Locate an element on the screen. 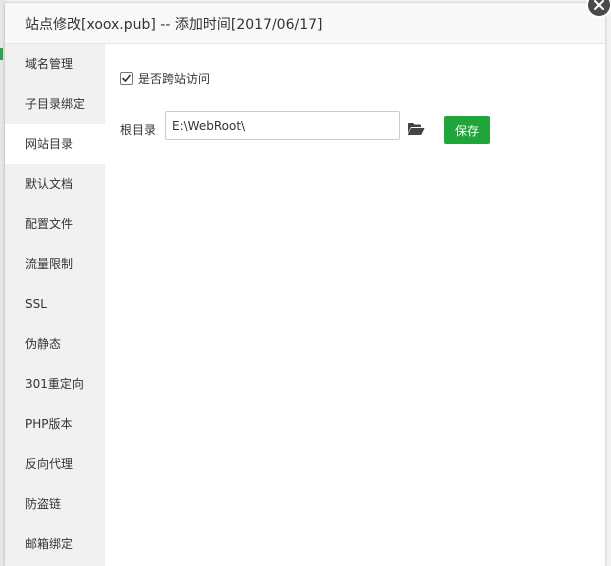  cors-option-row: 是否跨站访问 is located at coordinates (165, 78).